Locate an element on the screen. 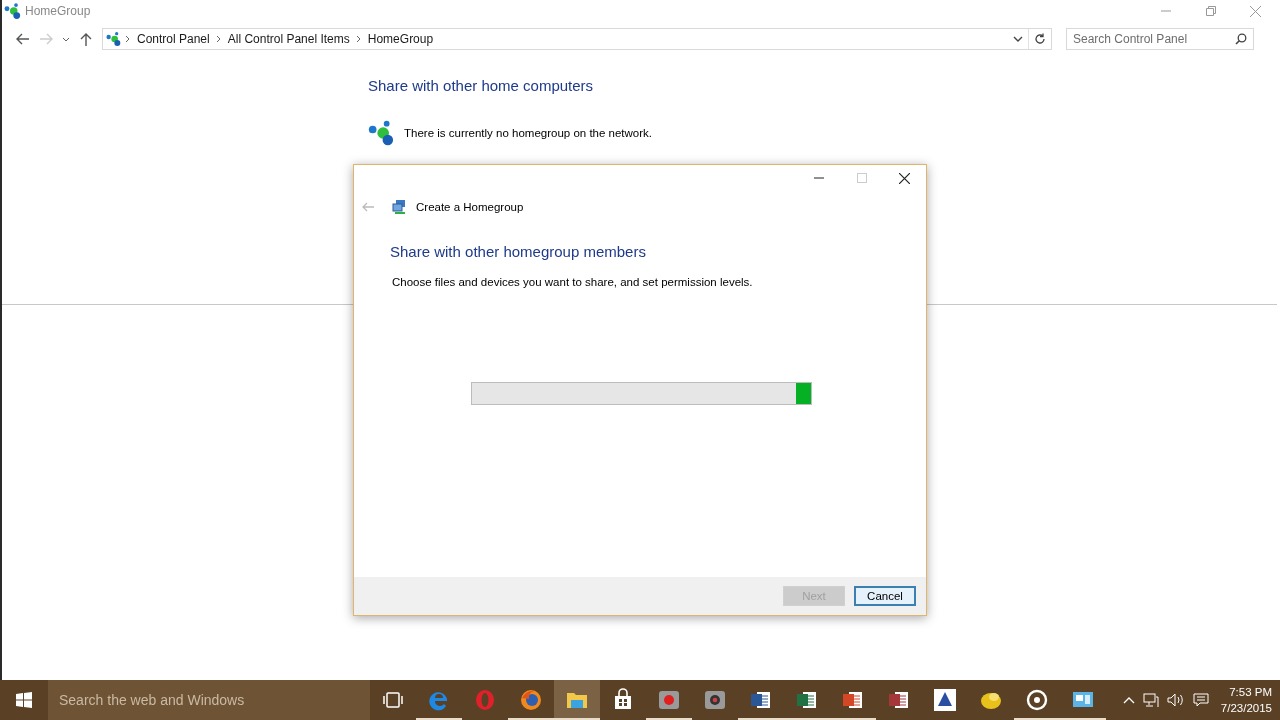  clock-date: 7/23/2015 is located at coordinates (1246, 708).